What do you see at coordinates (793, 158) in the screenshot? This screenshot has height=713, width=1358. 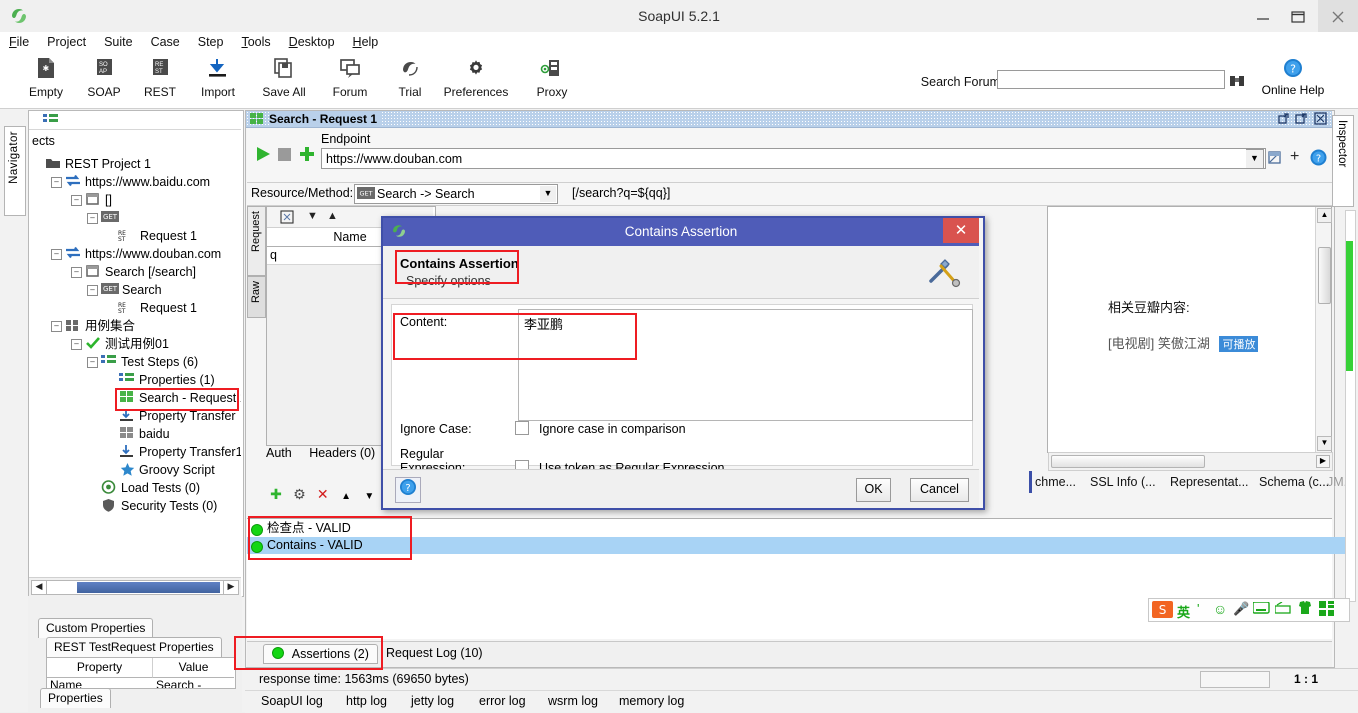 I see `endpoint-input` at bounding box center [793, 158].